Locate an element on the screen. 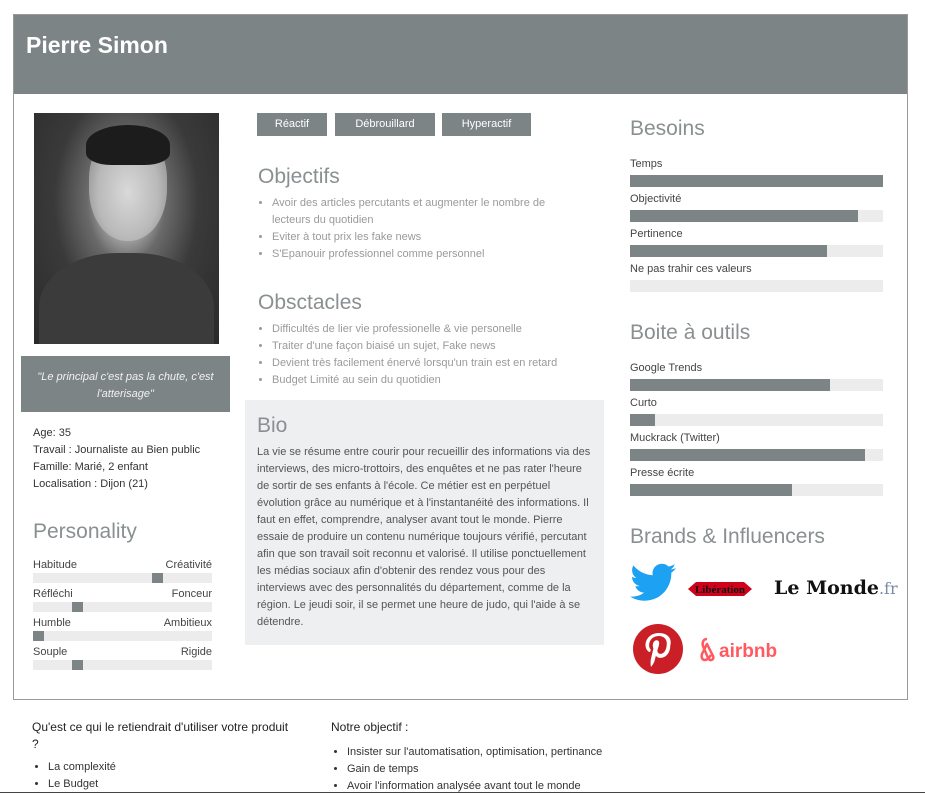 This screenshot has height=795, width=925. list-item: La complexité is located at coordinates (170, 767).